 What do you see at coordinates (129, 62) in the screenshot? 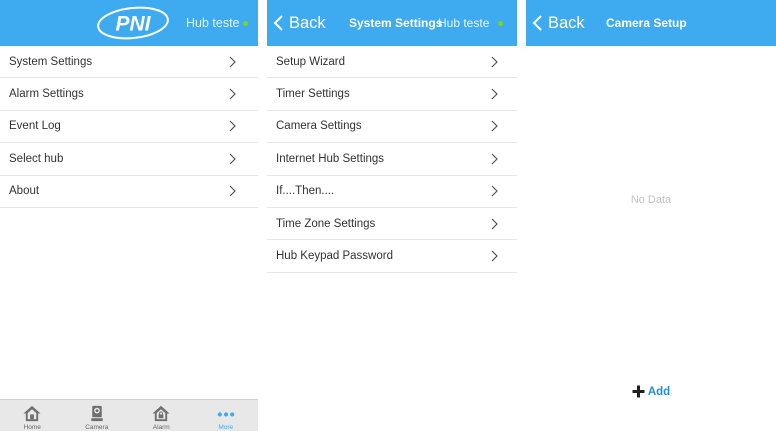
I see `menu-item-system-settings: System Settings` at bounding box center [129, 62].